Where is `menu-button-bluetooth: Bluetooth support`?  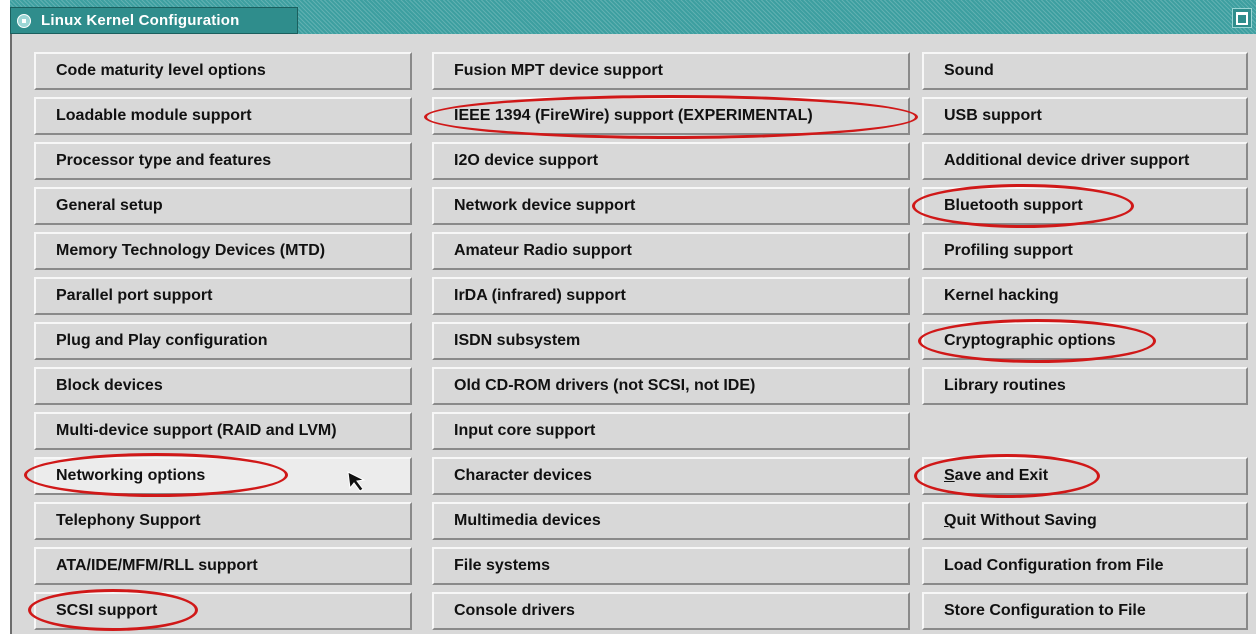
menu-button-bluetooth: Bluetooth support is located at coordinates (1085, 206).